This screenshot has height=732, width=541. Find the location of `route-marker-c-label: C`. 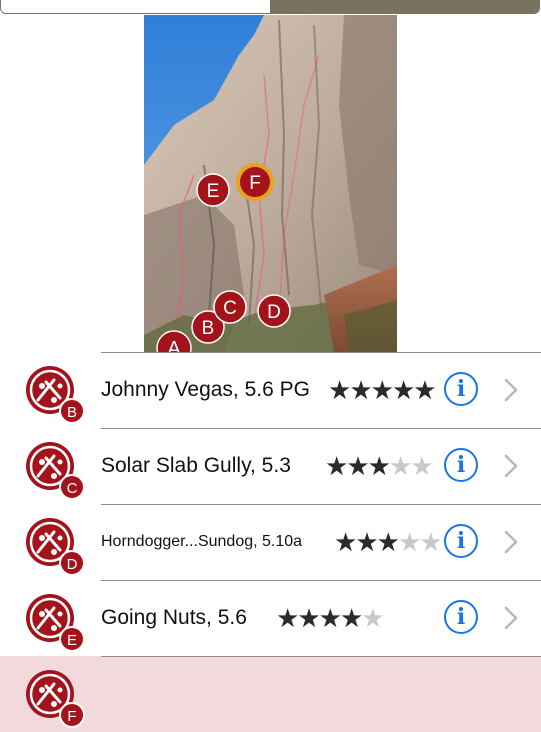

route-marker-c-label: C is located at coordinates (230, 308).